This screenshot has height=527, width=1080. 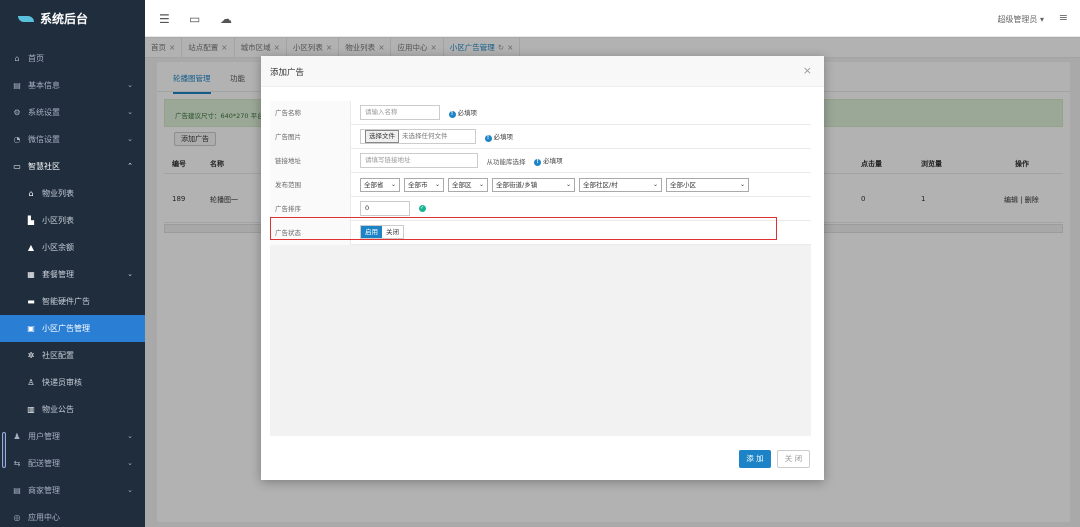 What do you see at coordinates (540, 113) in the screenshot?
I see `form-row-name: 广告名称 请输入名称 ! 必填项` at bounding box center [540, 113].